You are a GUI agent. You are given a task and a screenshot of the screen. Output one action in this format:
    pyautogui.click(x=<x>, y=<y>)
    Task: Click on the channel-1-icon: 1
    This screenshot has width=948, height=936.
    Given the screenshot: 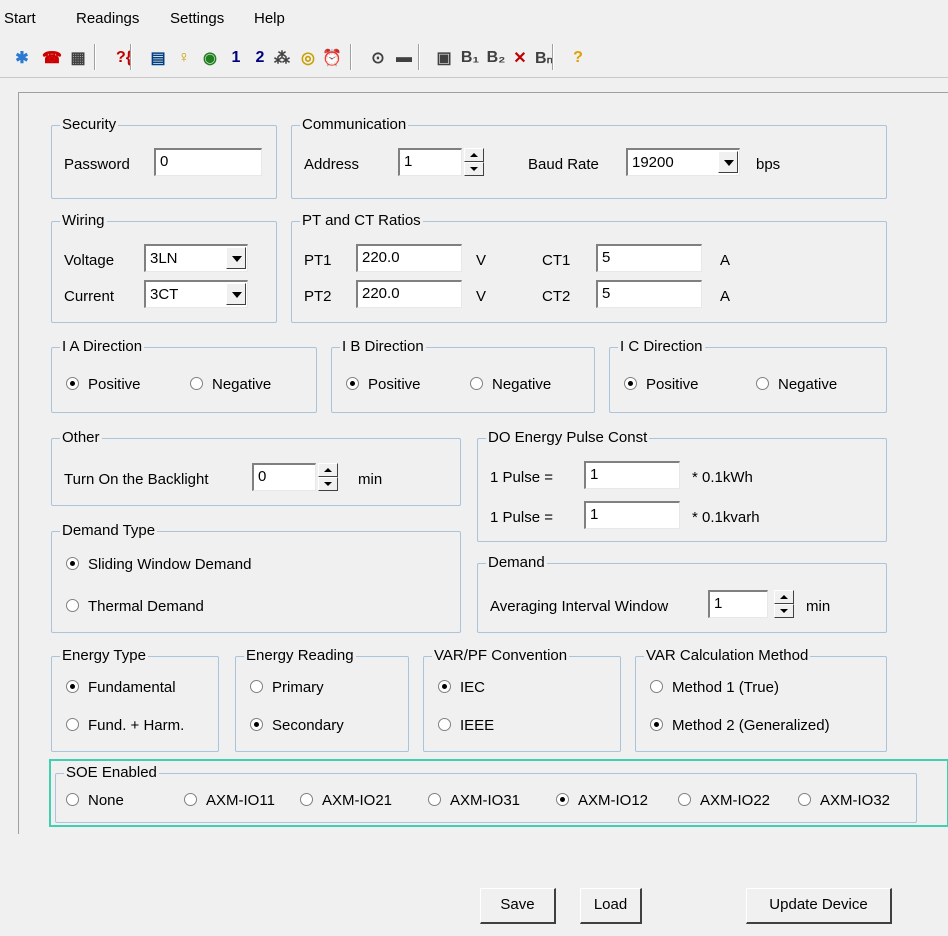 What is the action you would take?
    pyautogui.click(x=236, y=58)
    